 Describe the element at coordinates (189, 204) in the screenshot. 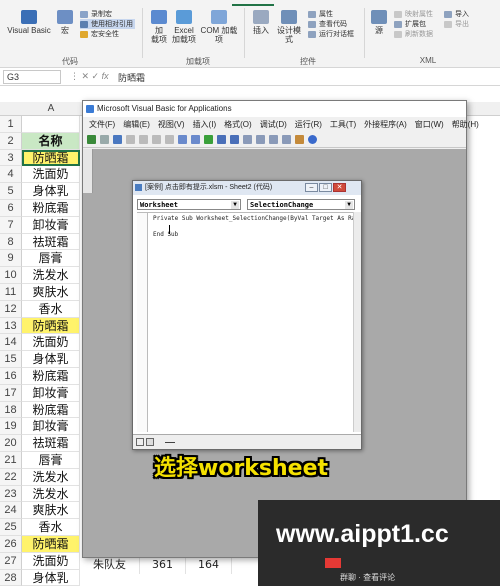

I see `object-dropdown: Worksheet ▼` at that location.